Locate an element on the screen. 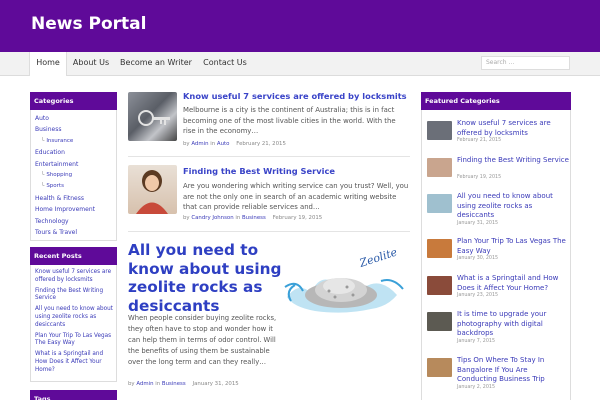 The height and width of the screenshot is (400, 600). nav-become-writer: Become an Writer is located at coordinates (156, 64).